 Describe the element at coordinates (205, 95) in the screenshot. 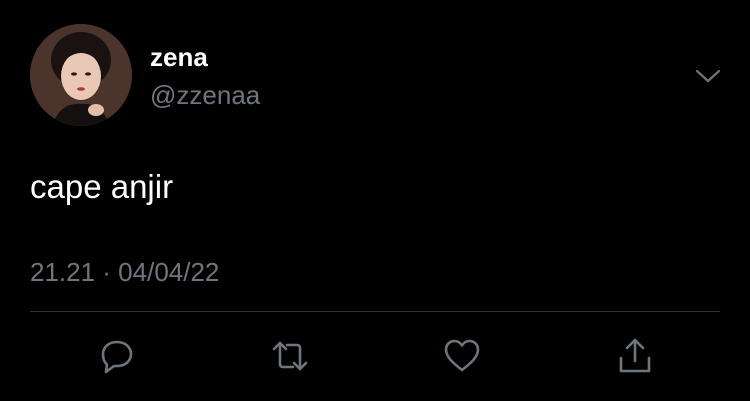

I see `user-handle: @zzenaa` at that location.